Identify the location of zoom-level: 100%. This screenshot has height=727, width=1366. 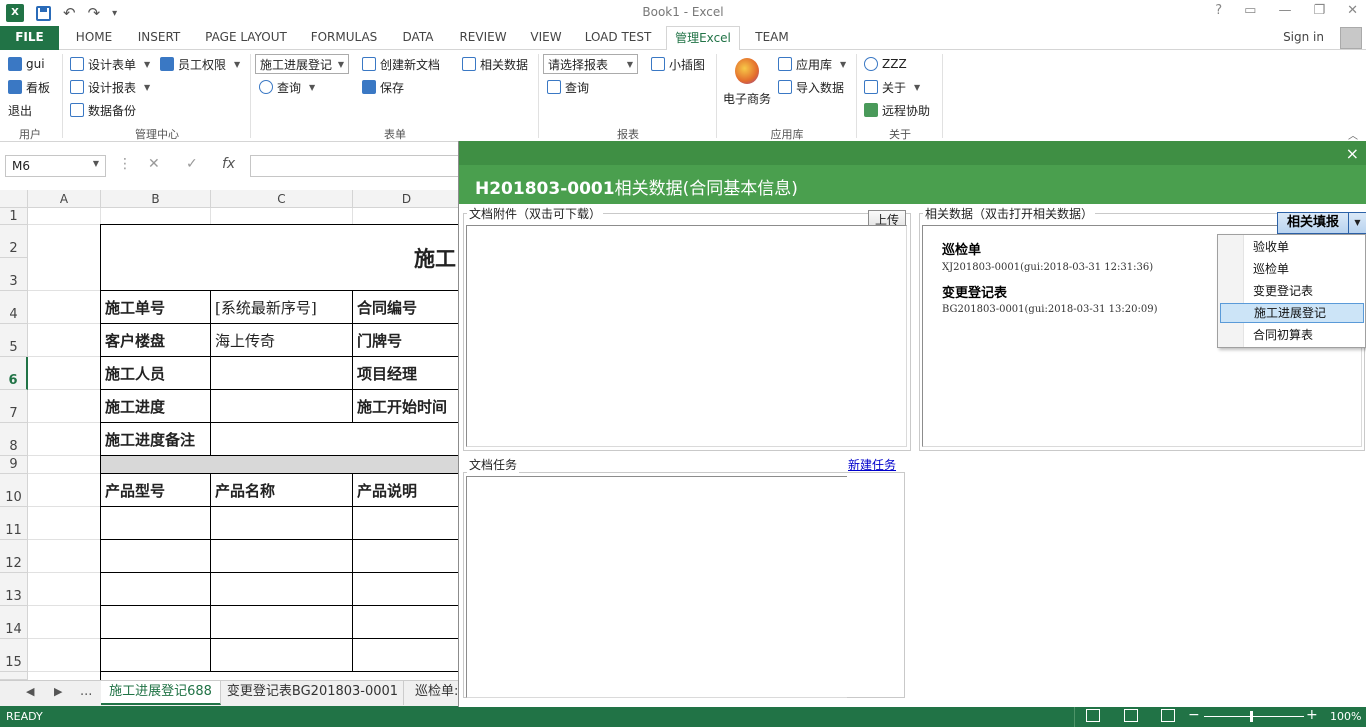
(1345, 716).